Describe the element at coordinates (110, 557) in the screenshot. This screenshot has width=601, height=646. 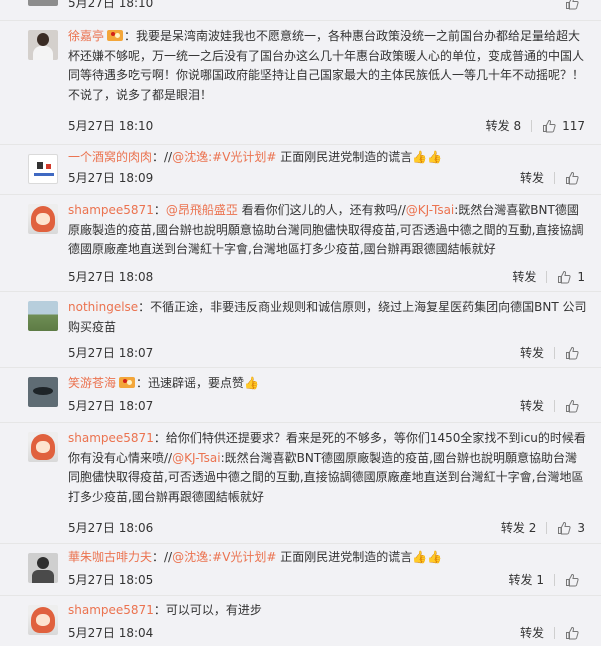
I see `comment-username: 華朱咖古啡力夫` at that location.